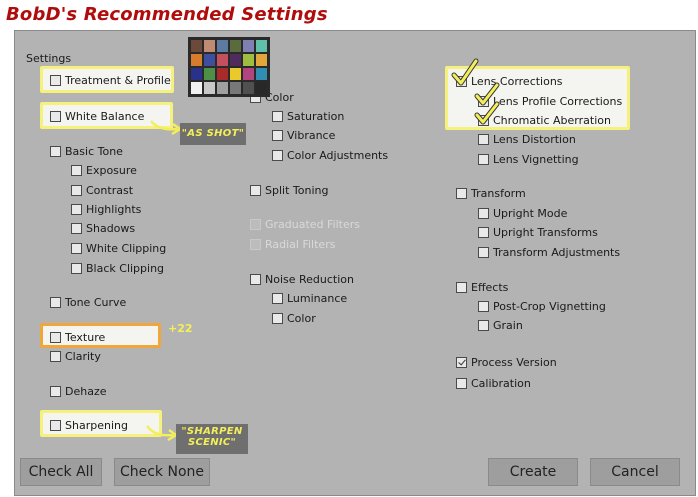  I want to click on annotation-sharpen-text: "SHARPEN, so click(212, 431).